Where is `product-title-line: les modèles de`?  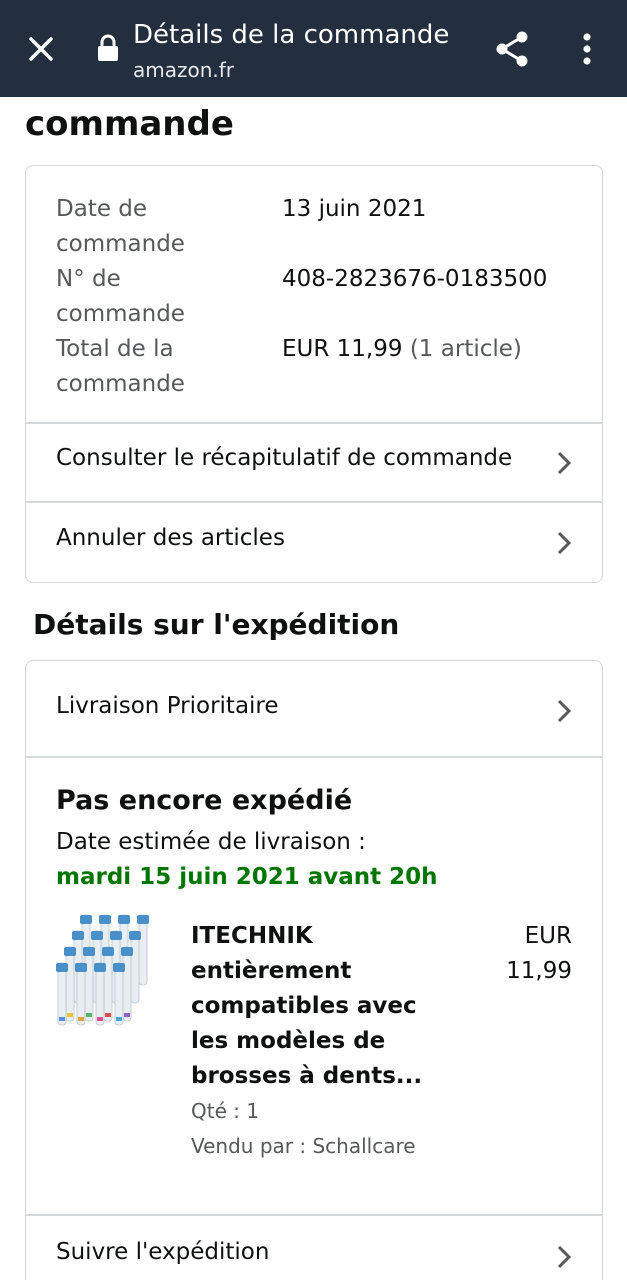 product-title-line: les modèles de is located at coordinates (288, 1041).